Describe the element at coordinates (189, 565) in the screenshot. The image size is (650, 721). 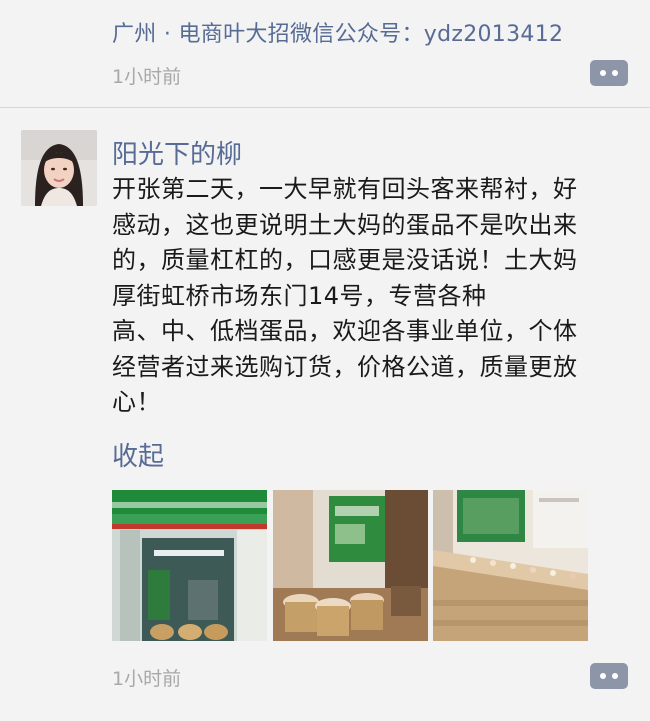
I see `storefront-photo` at that location.